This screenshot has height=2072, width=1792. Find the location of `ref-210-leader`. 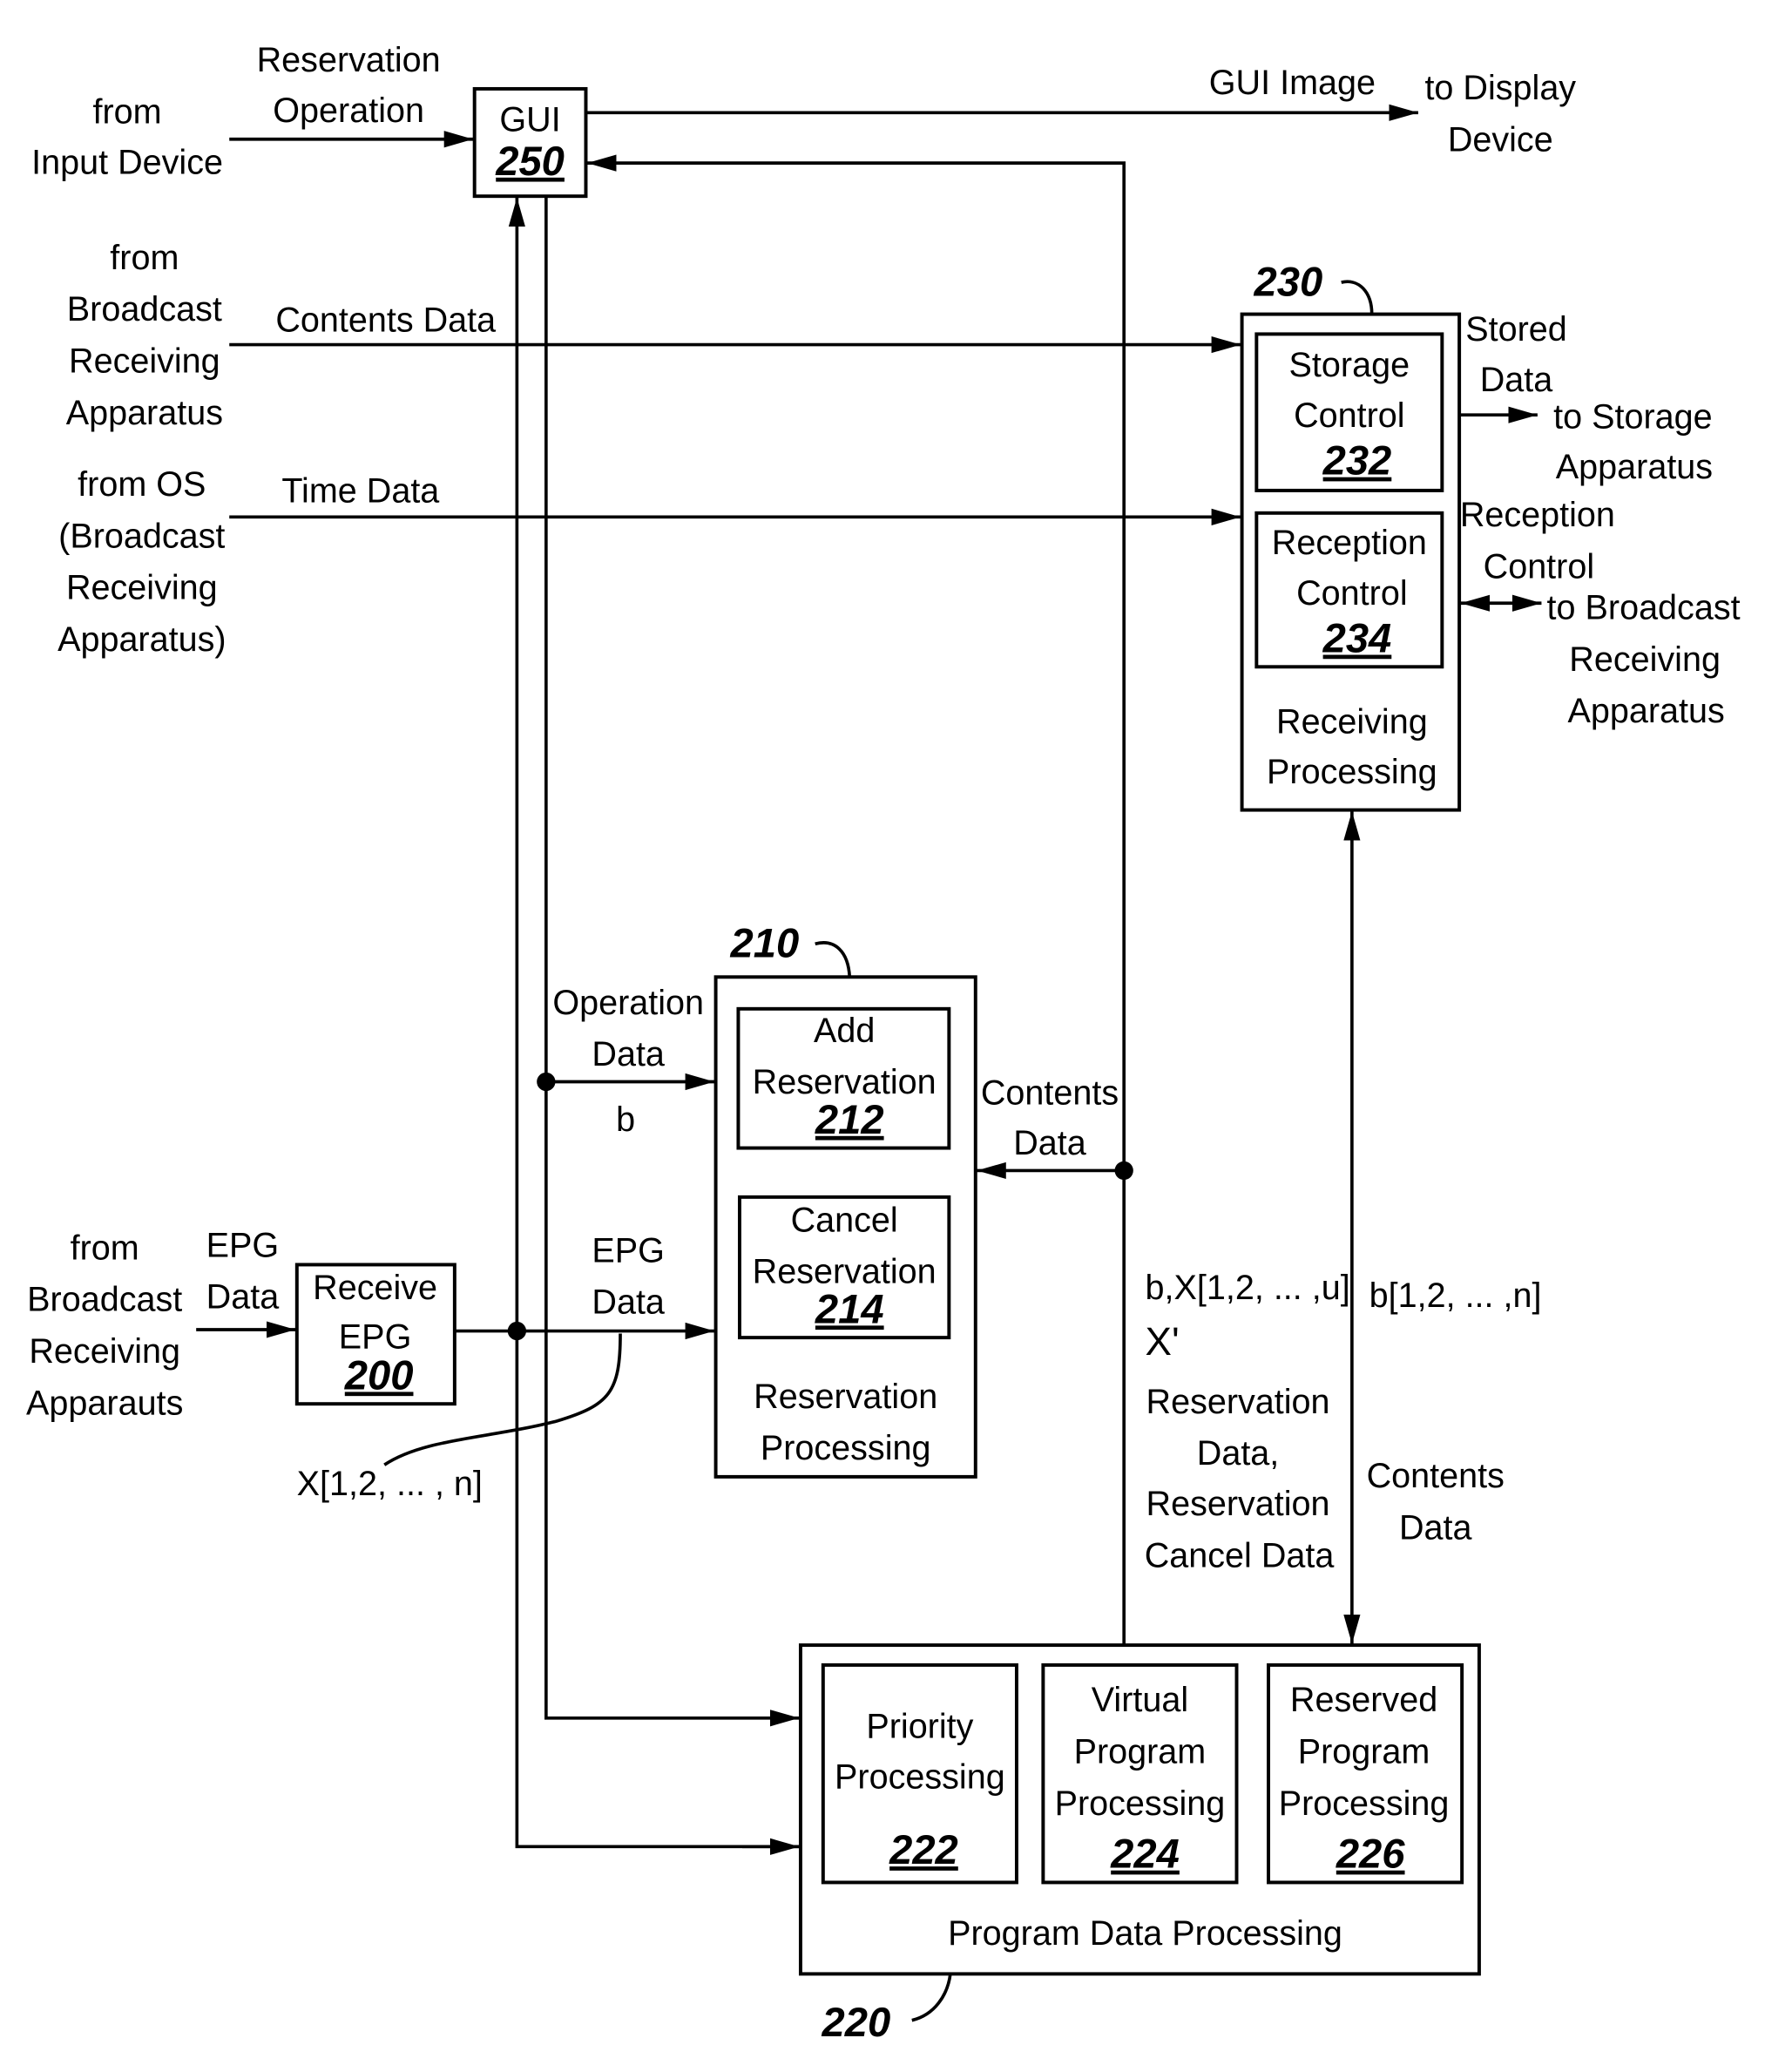

ref-210-leader is located at coordinates (833, 959).